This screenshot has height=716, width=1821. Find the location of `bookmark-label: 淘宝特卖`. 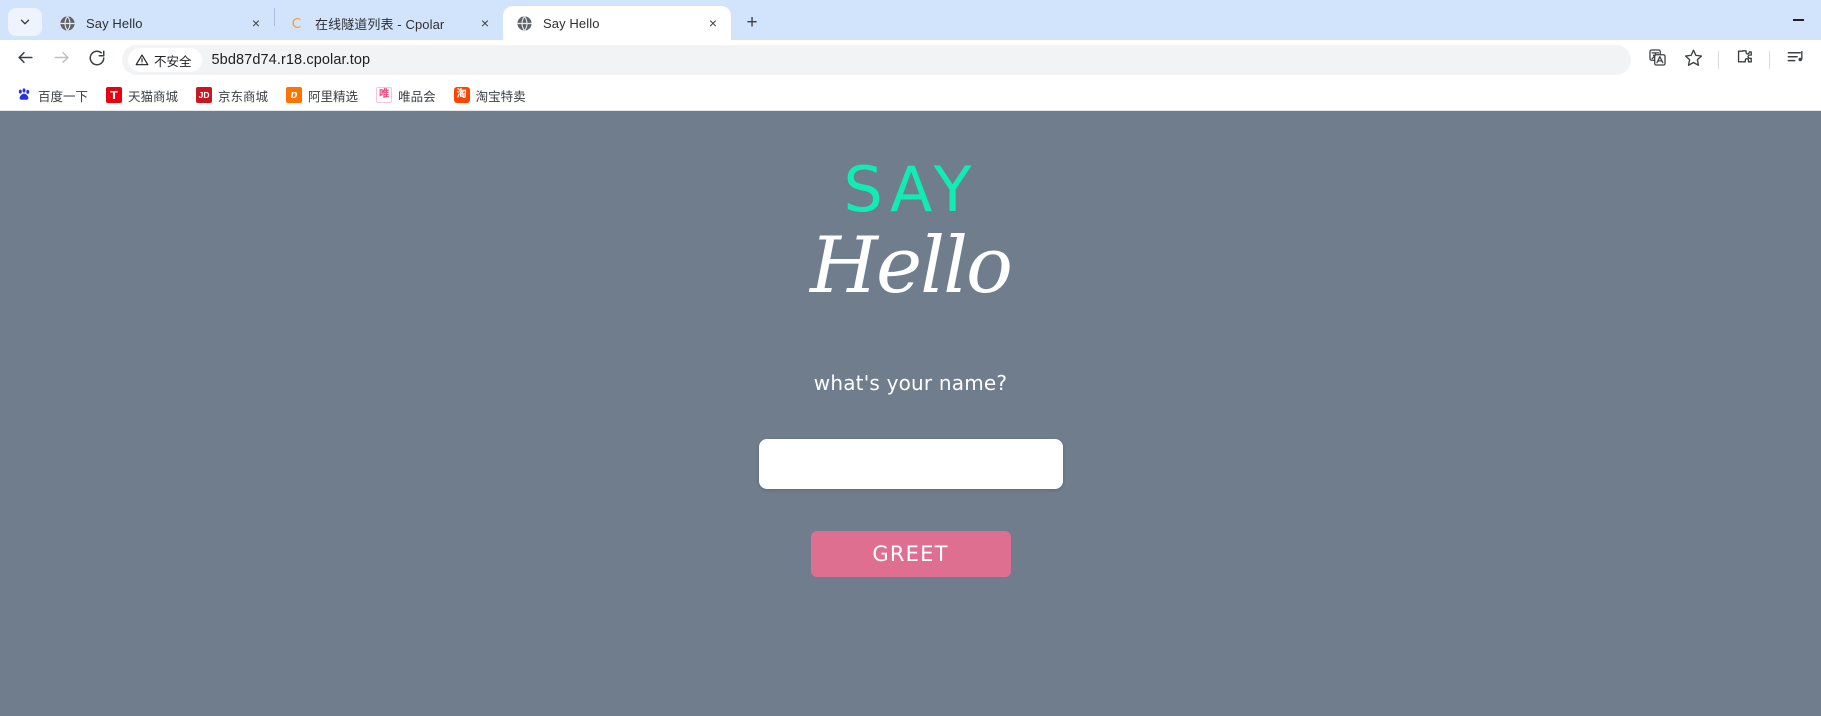

bookmark-label: 淘宝特卖 is located at coordinates (500, 96).